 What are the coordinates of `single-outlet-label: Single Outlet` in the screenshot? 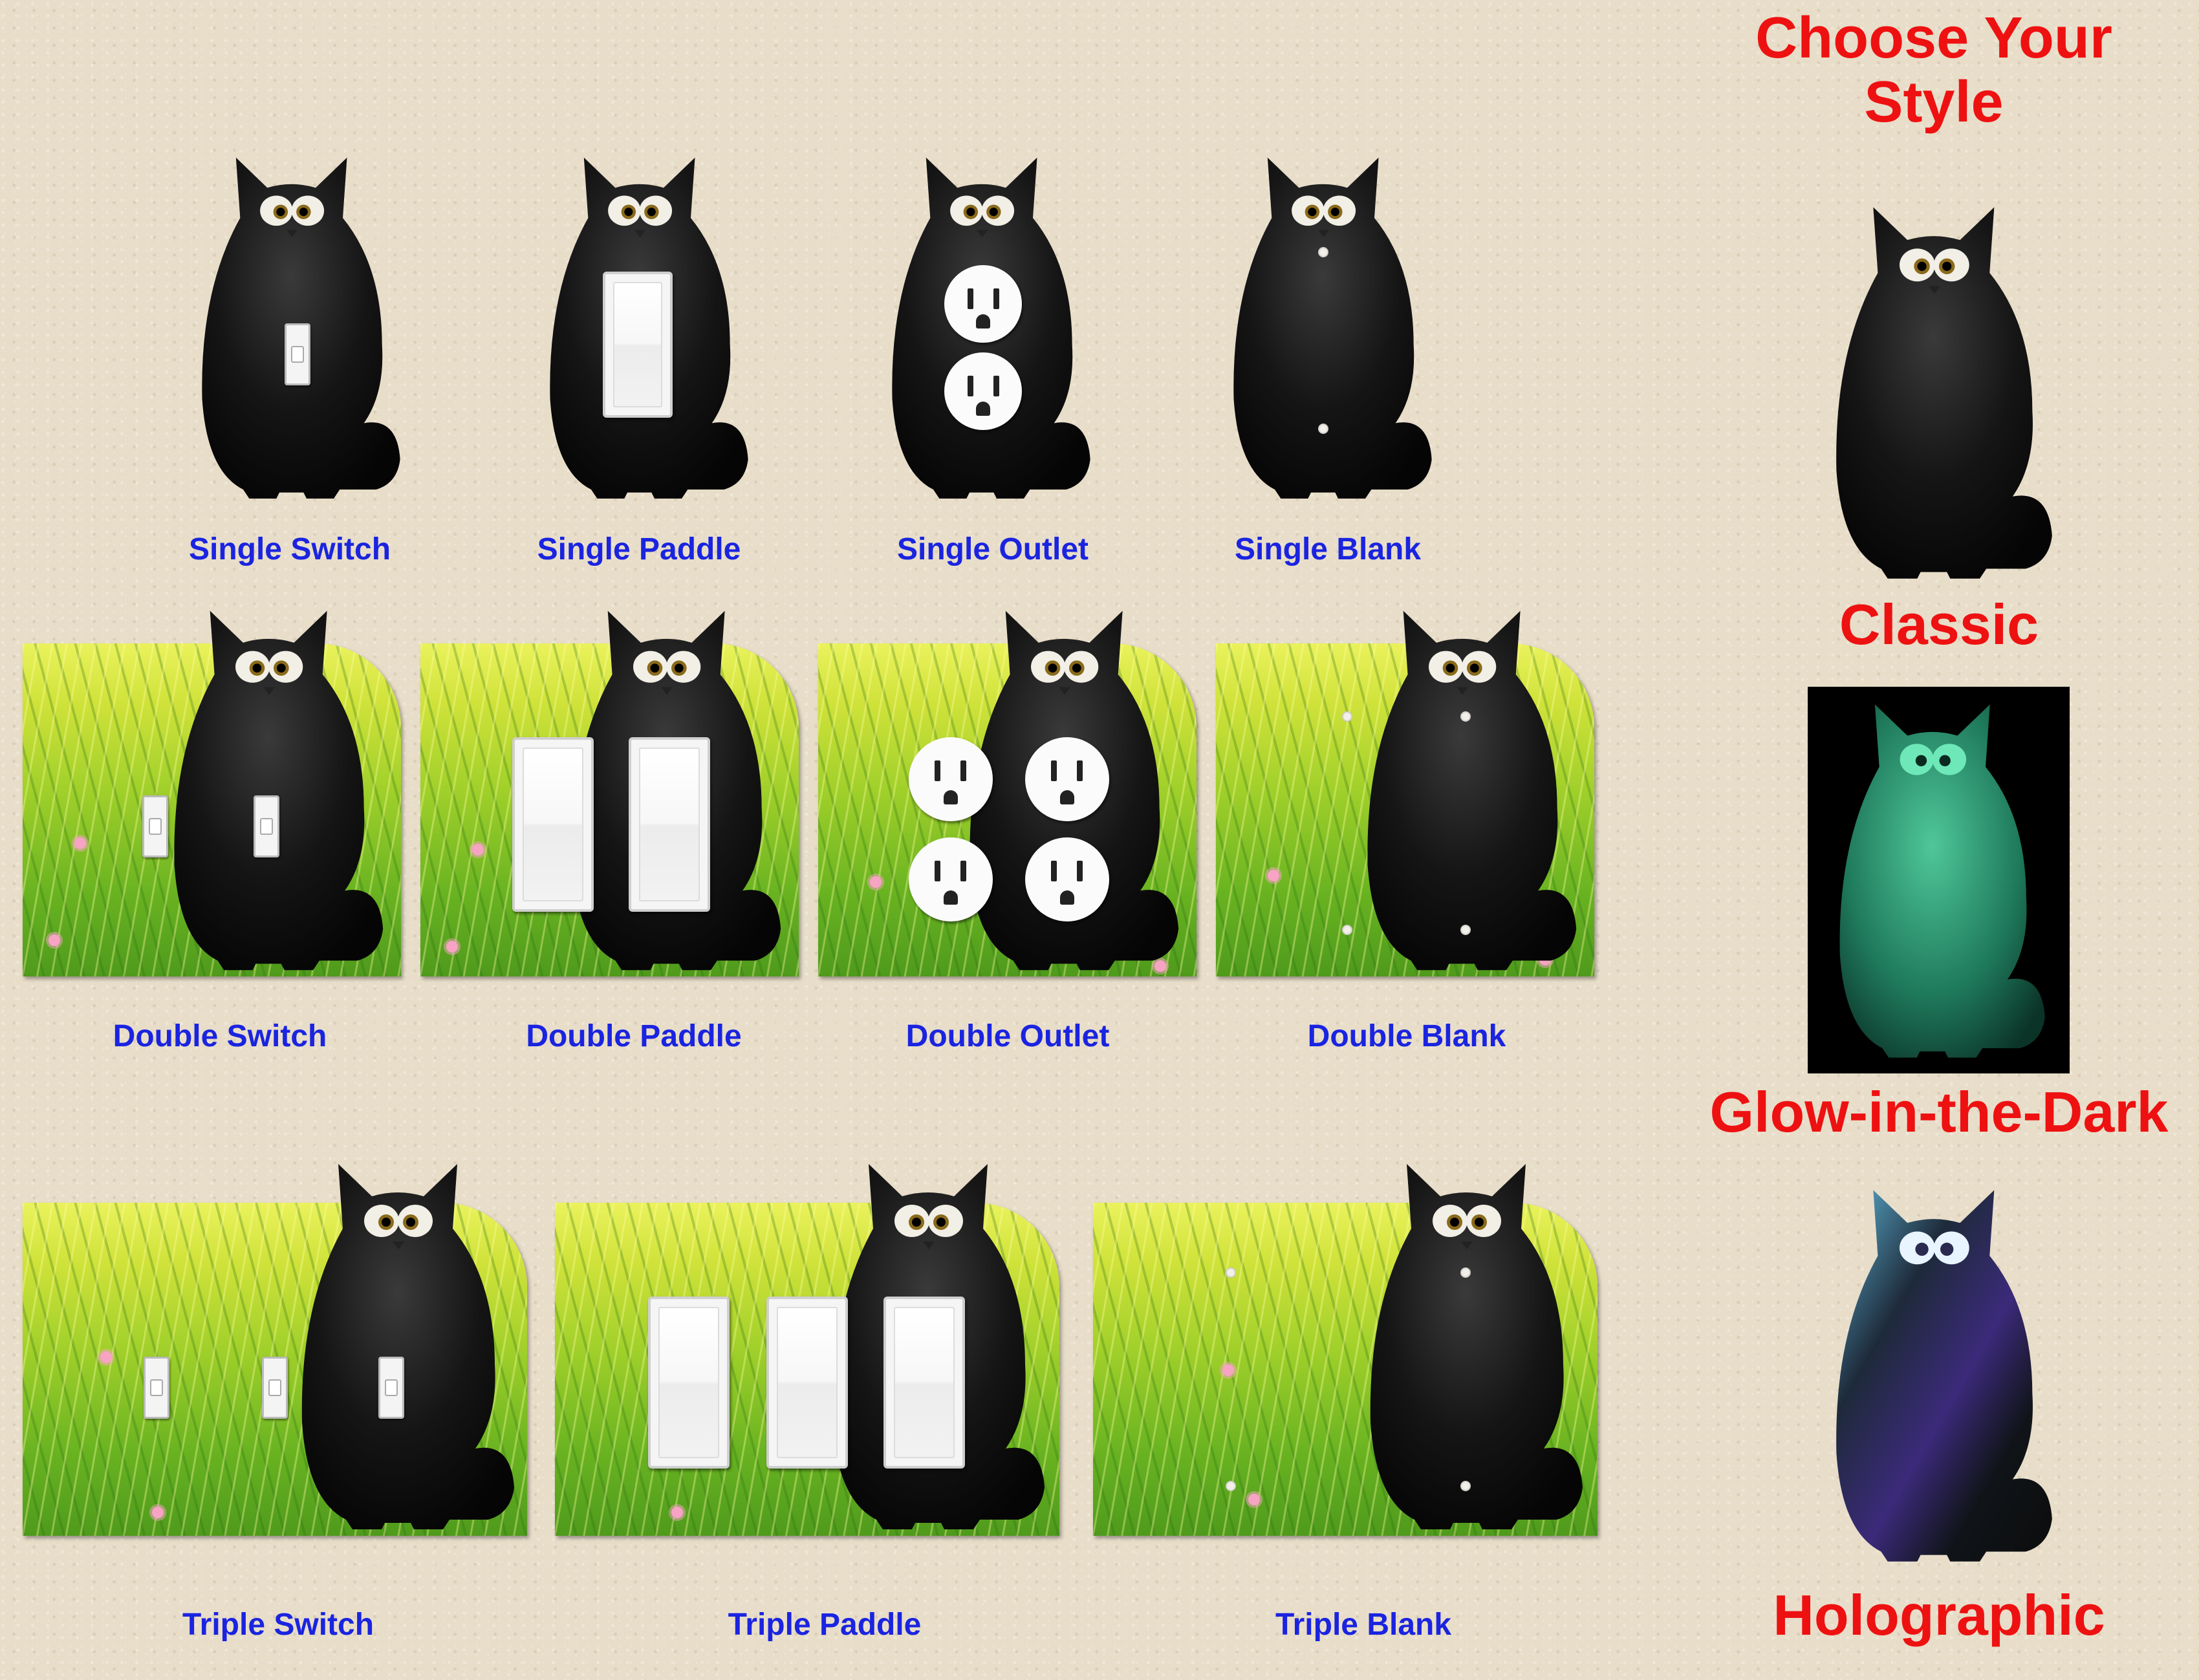 It's located at (993, 549).